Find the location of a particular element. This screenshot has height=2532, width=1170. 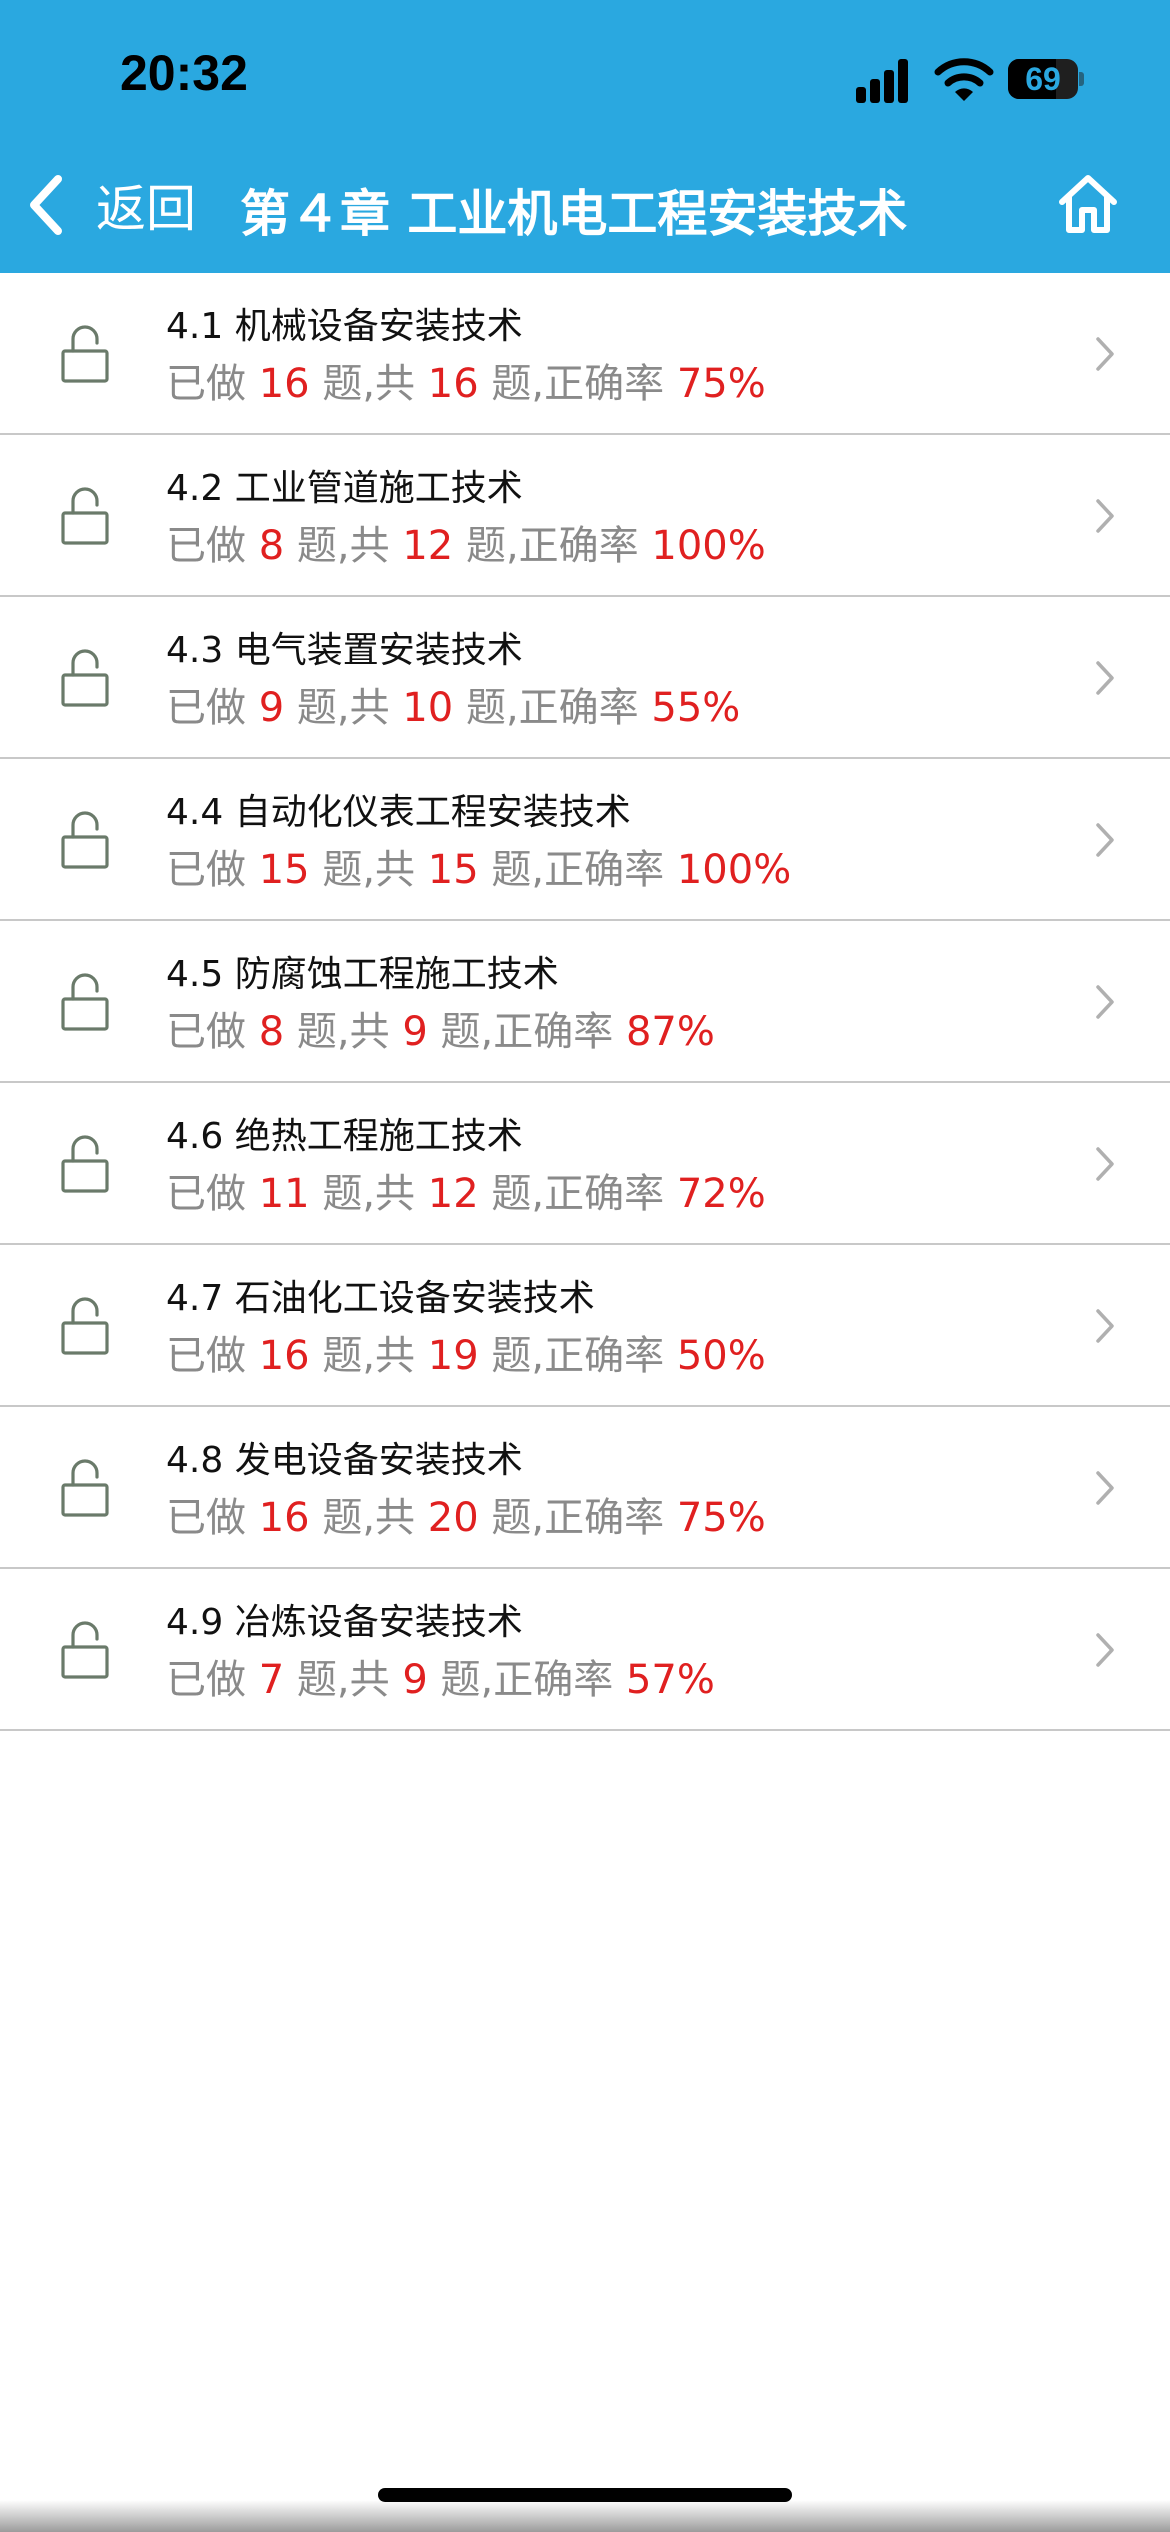

section-stats: 已做 15 题,共 15 题,正确率 100% is located at coordinates (478, 866).